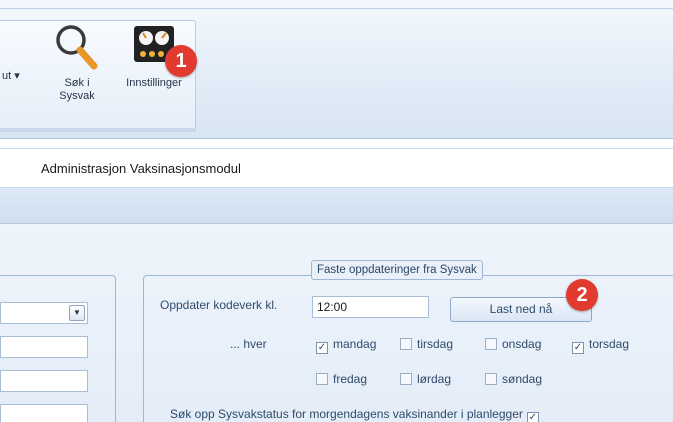 This screenshot has height=422, width=673. I want to click on search-label-line1: Søk i, so click(77, 83).